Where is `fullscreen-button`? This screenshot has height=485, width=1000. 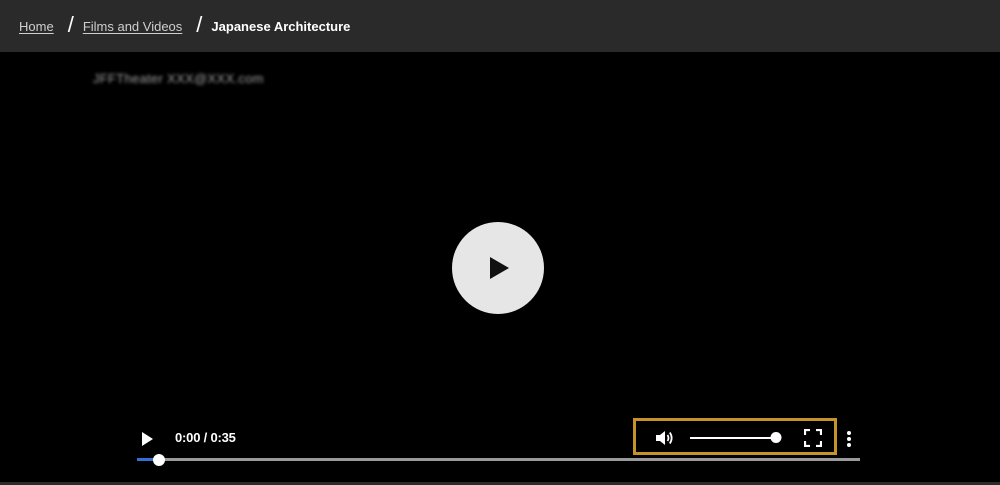
fullscreen-button is located at coordinates (813, 438).